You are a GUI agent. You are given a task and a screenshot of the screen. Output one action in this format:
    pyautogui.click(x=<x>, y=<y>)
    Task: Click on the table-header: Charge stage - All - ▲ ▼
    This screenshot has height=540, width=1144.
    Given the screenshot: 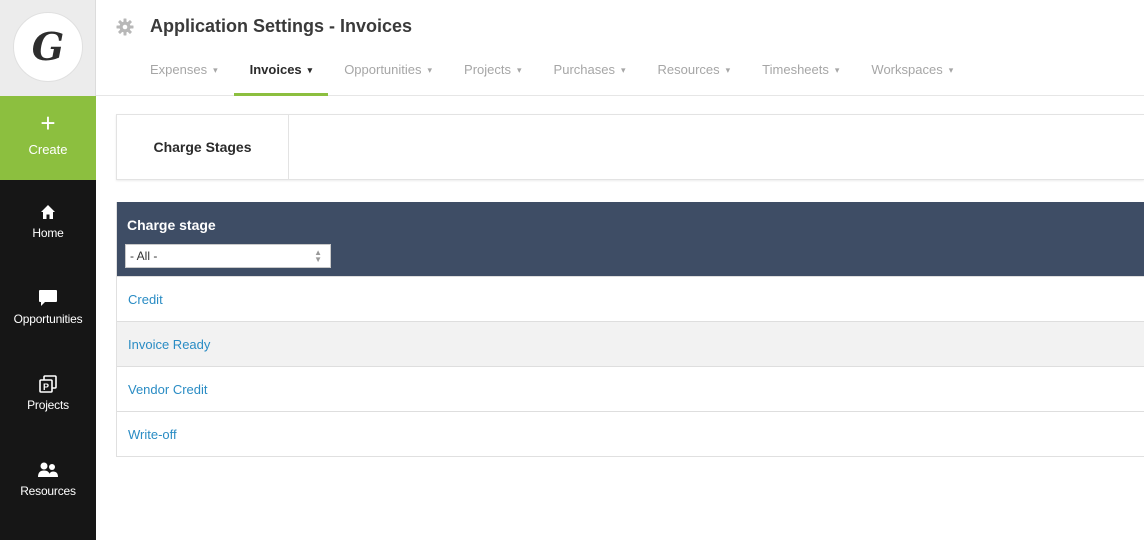 What is the action you would take?
    pyautogui.click(x=630, y=239)
    